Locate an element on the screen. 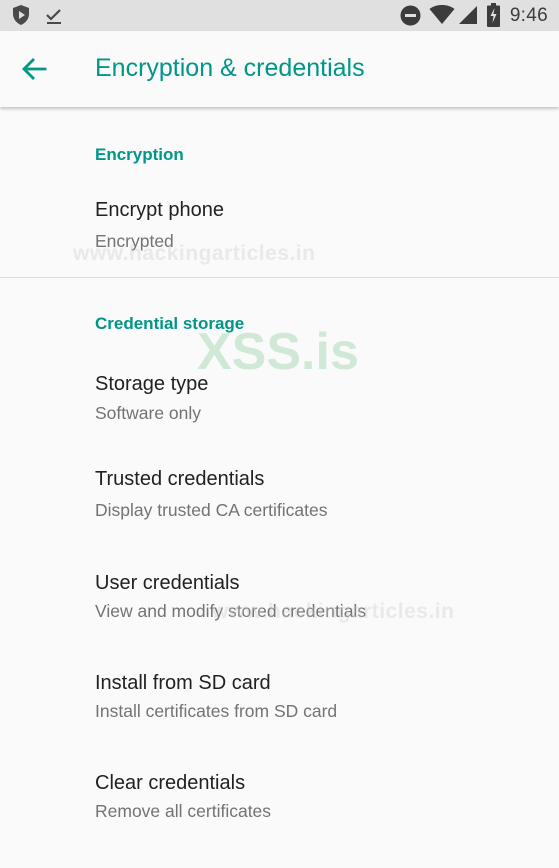 This screenshot has height=868, width=559. do-not-disturb-icon is located at coordinates (410, 18).